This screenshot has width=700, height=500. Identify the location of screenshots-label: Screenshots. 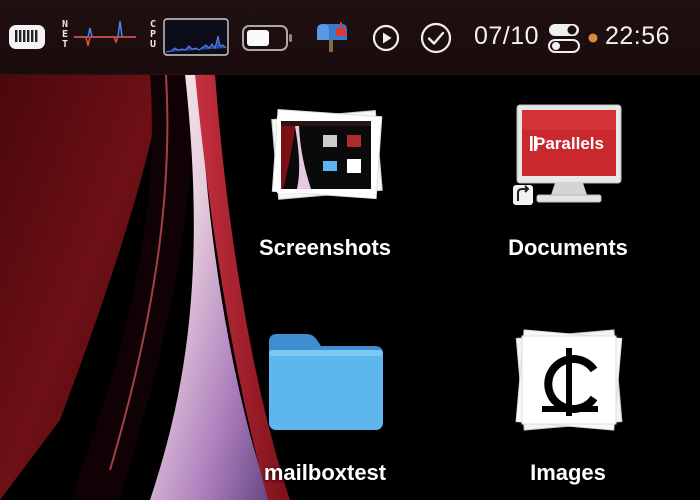
(325, 247).